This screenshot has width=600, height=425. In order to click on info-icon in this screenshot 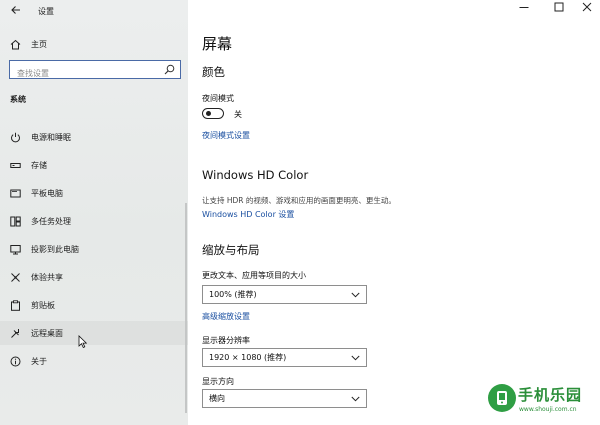, I will do `click(15, 361)`.